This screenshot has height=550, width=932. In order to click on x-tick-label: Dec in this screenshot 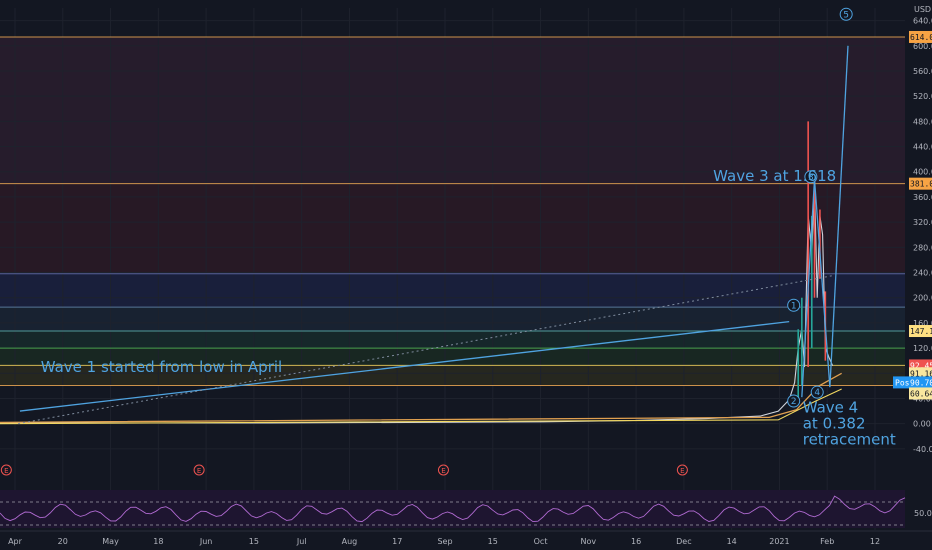, I will do `click(683, 541)`.